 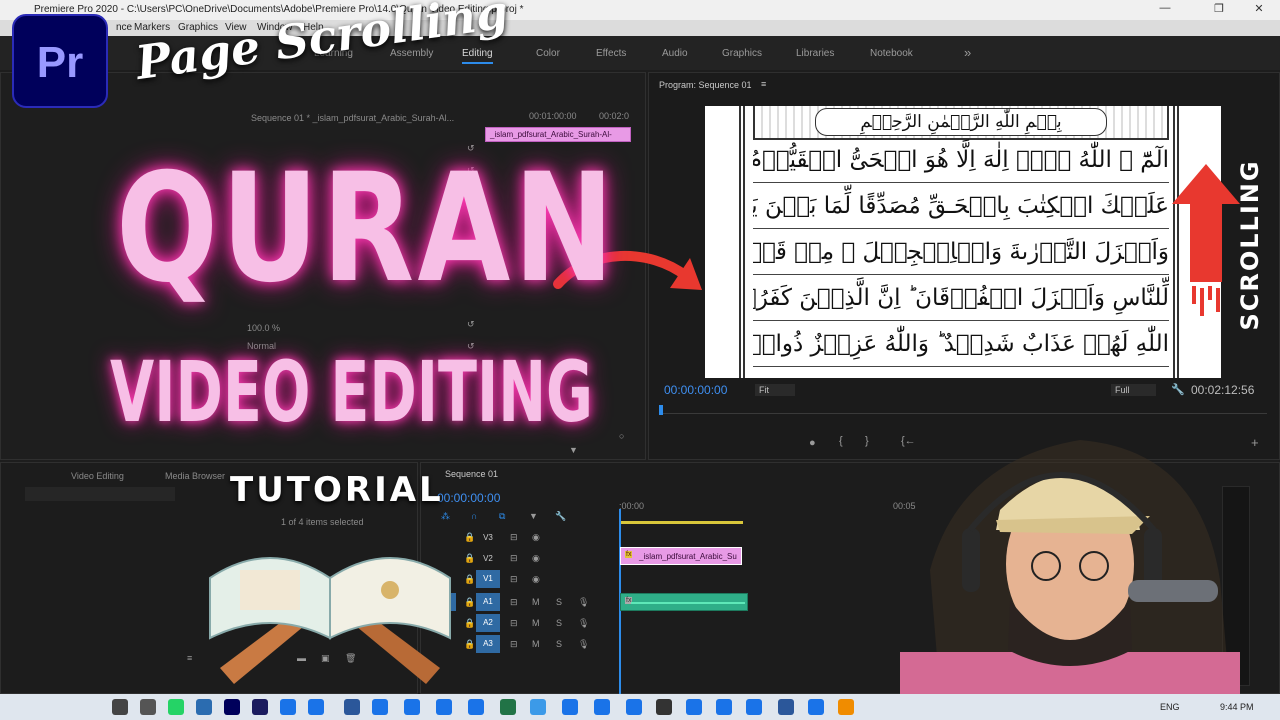 What do you see at coordinates (695, 390) in the screenshot?
I see `program-timecode: 00:00:00:00` at bounding box center [695, 390].